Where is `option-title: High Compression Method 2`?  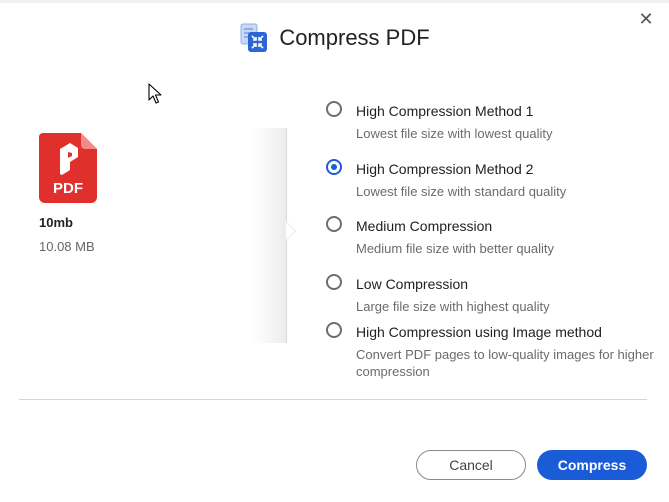
option-title: High Compression Method 2 is located at coordinates (445, 169).